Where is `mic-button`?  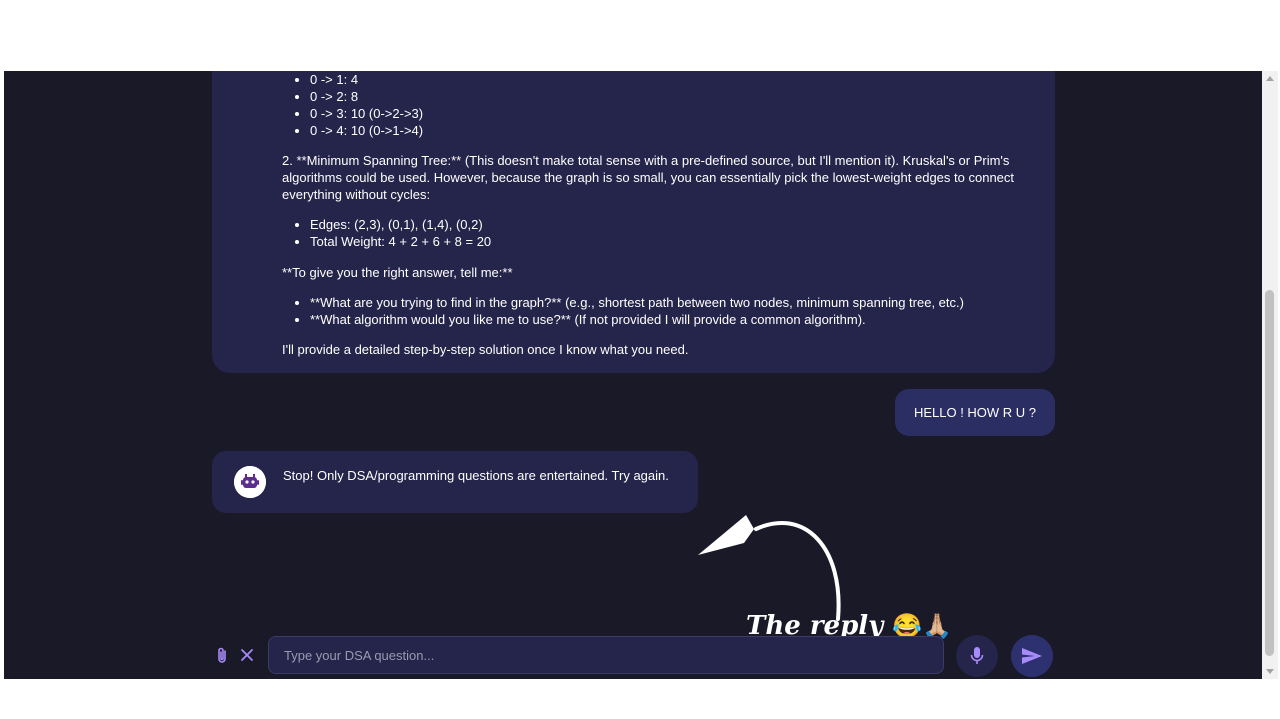
mic-button is located at coordinates (977, 656).